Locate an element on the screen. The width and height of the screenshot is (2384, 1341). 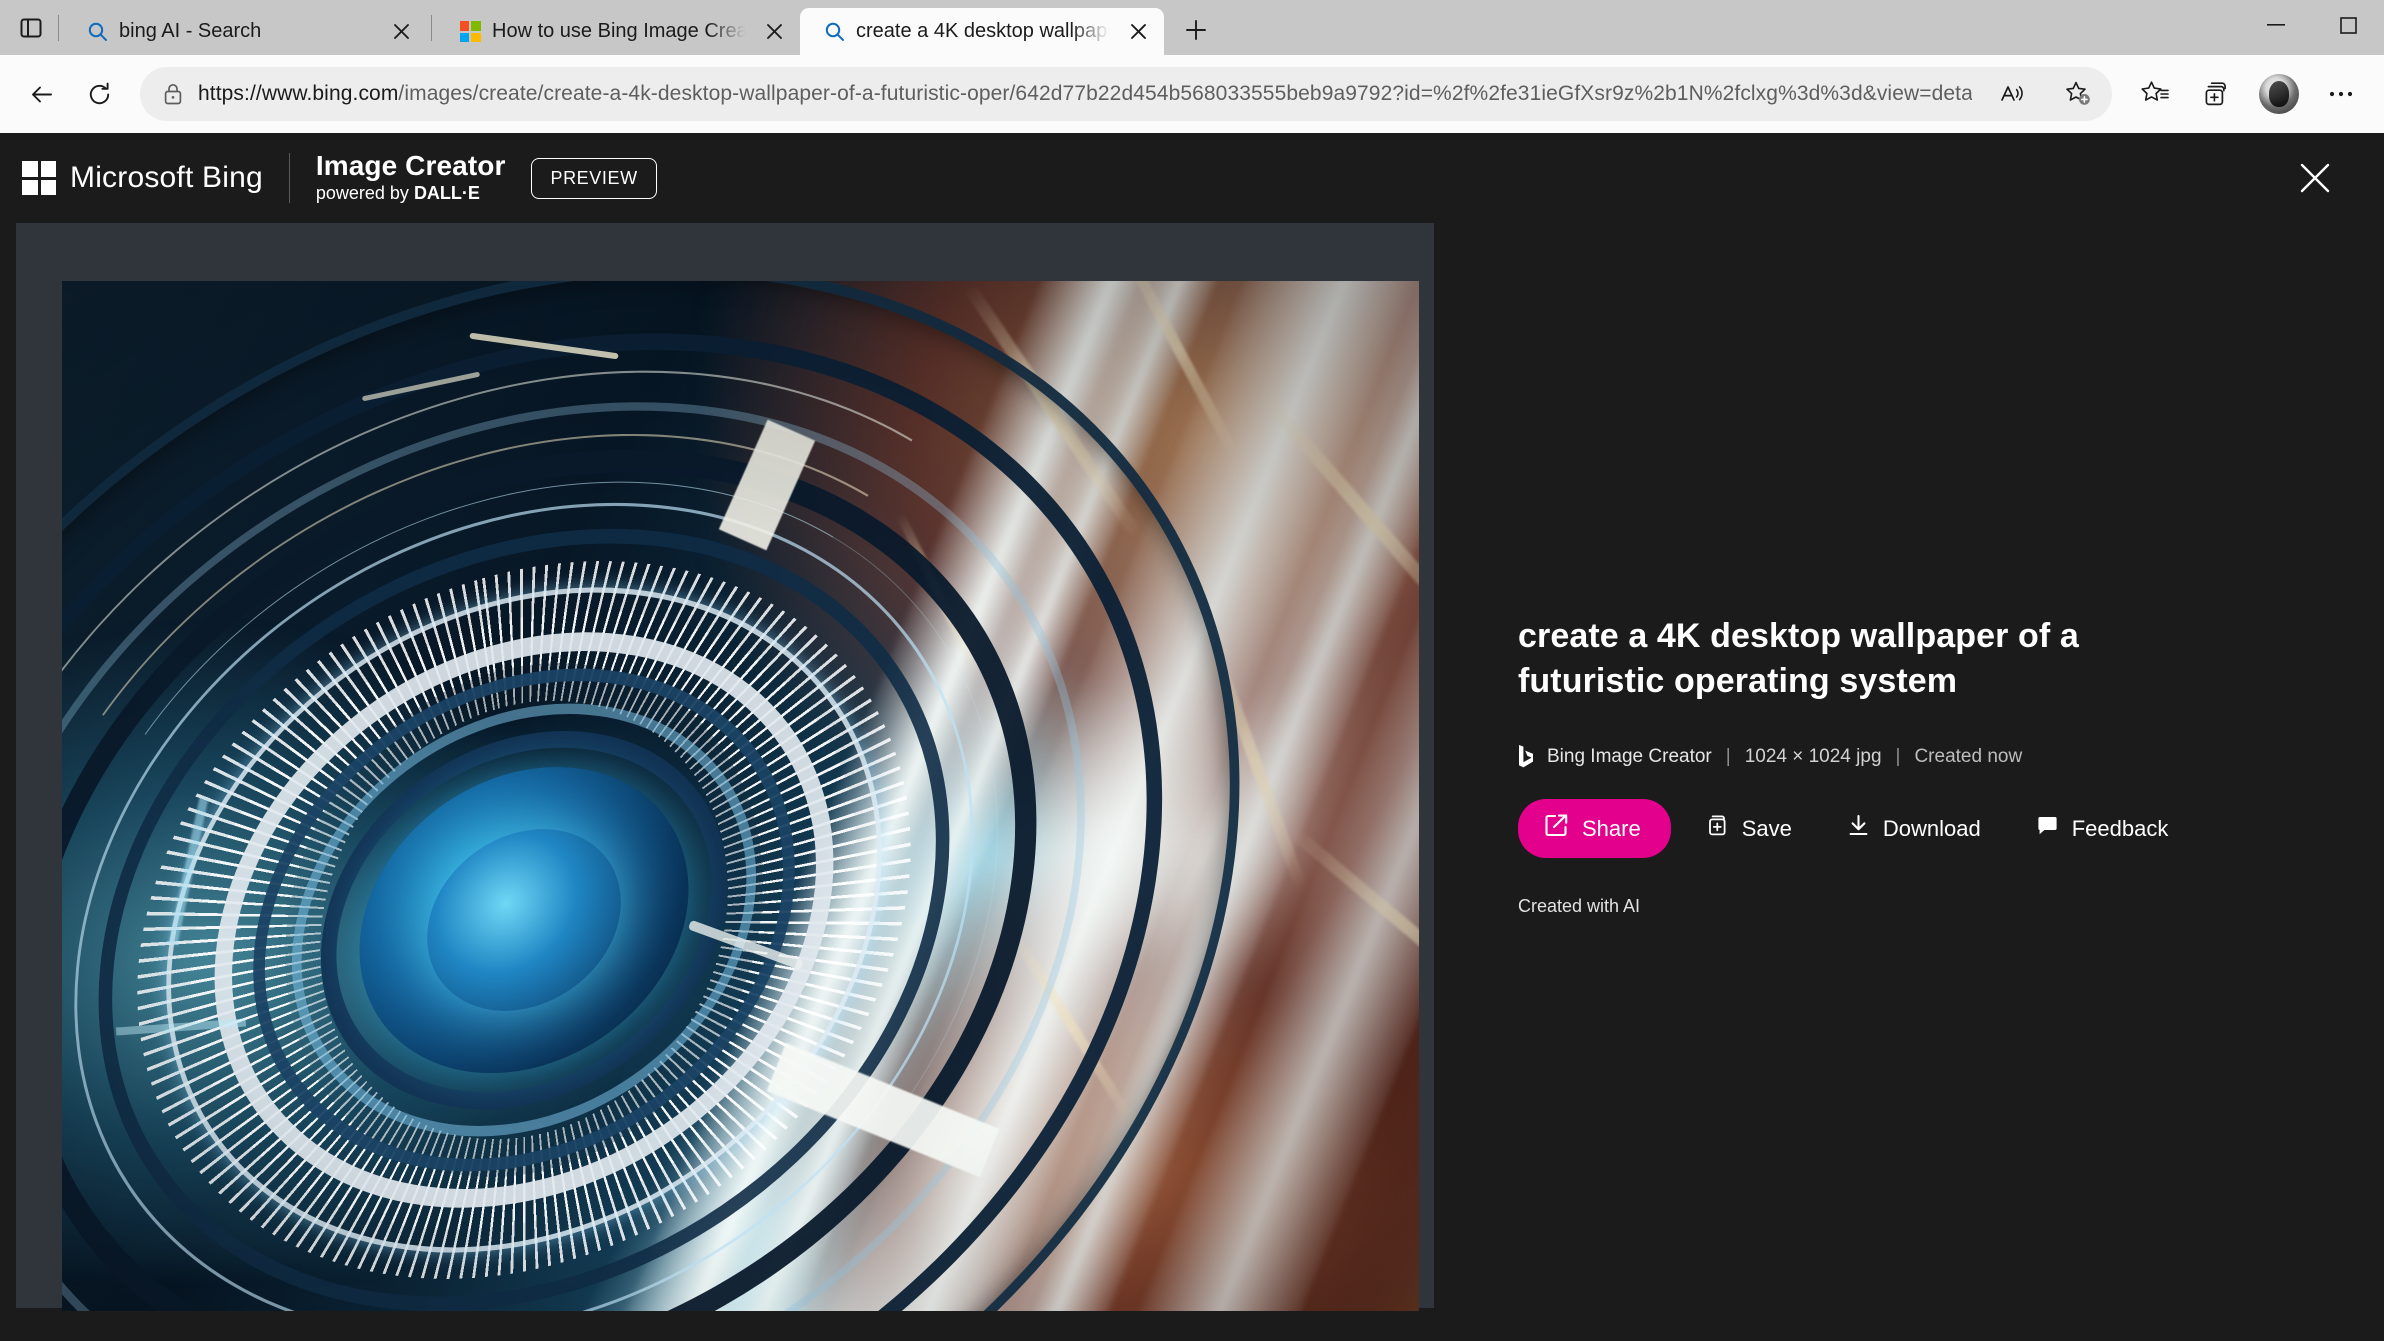
share-button-label: Share is located at coordinates (1611, 828).